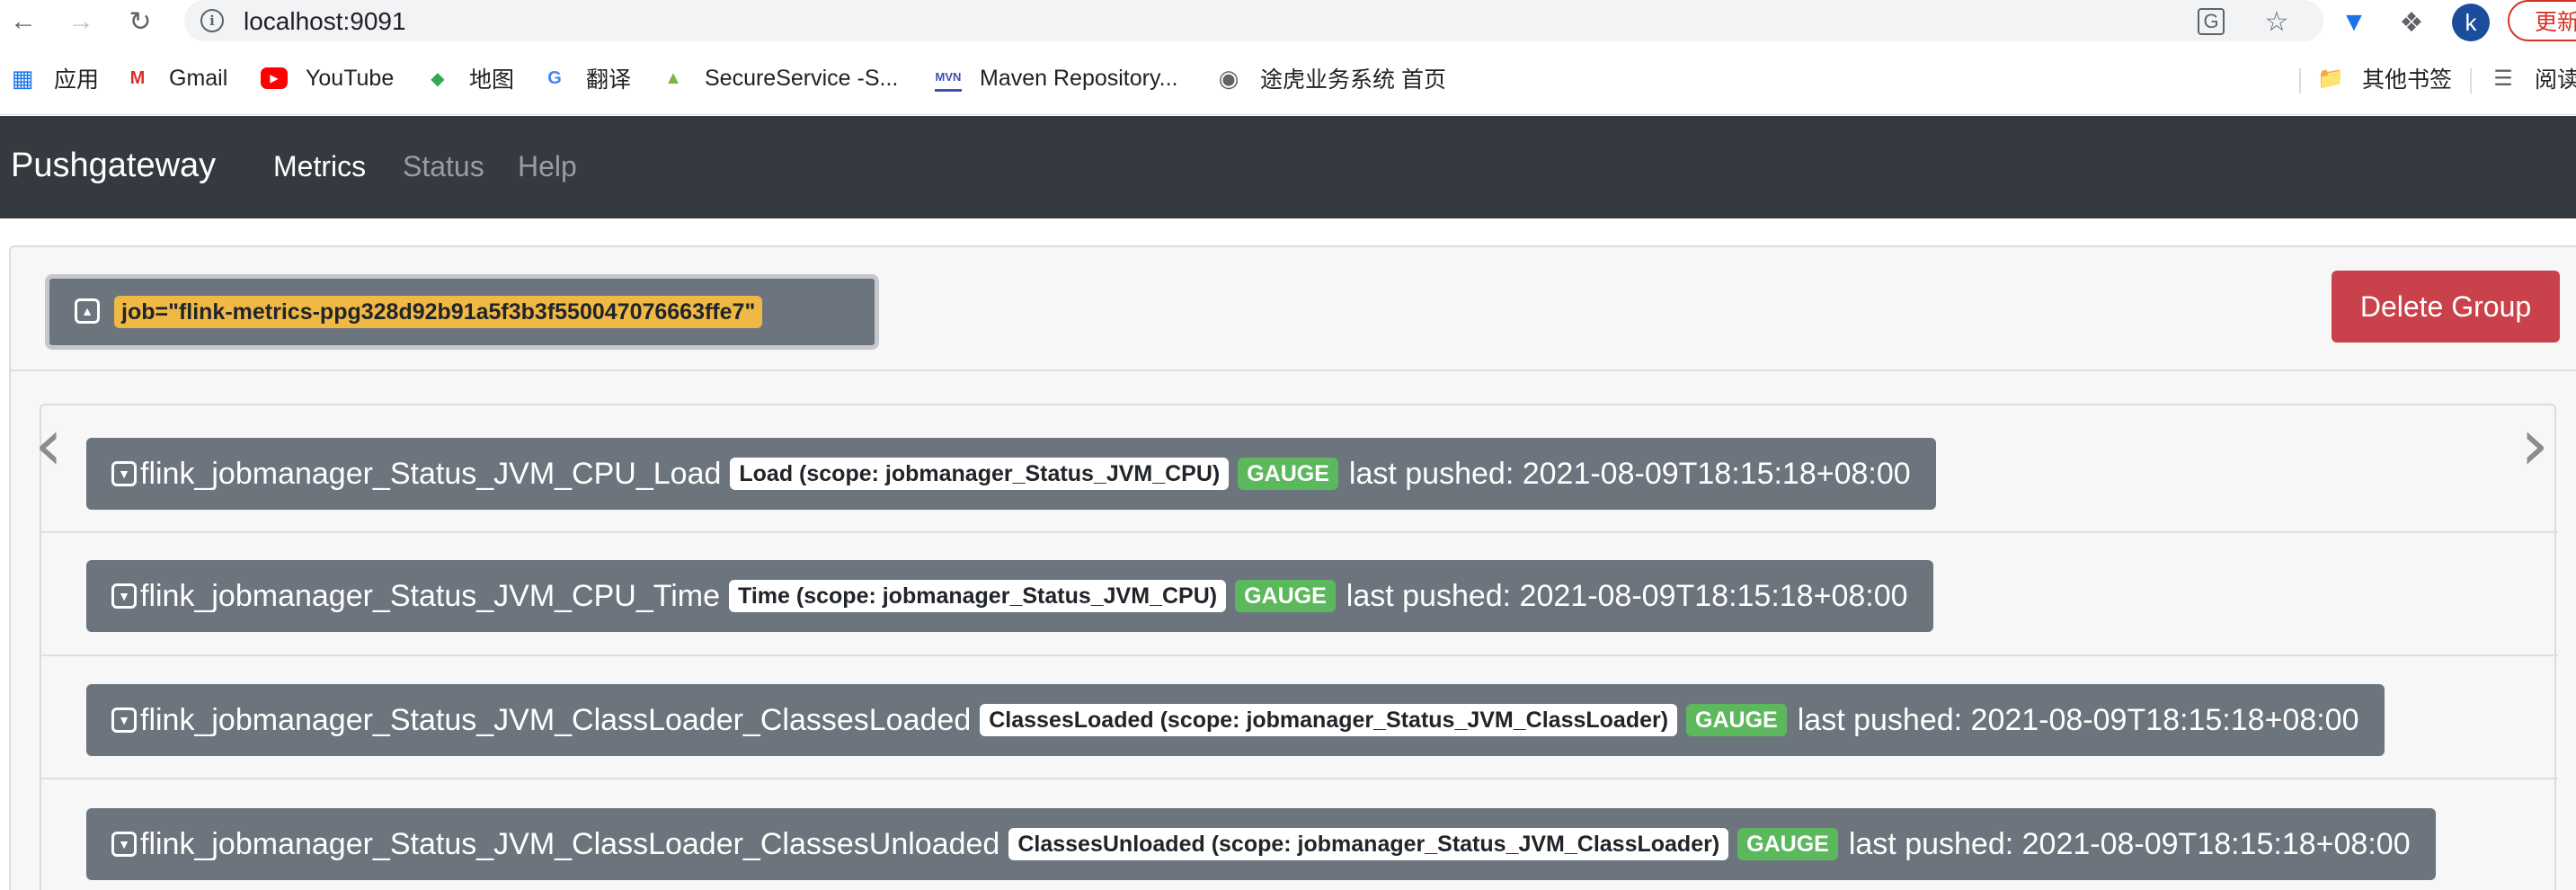  I want to click on brand-logo: Pushgateway, so click(113, 166).